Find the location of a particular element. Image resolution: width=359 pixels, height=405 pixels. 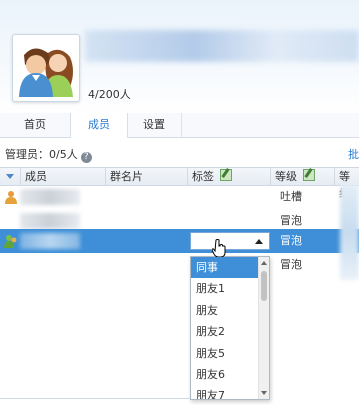

dropdown-scrollbar is located at coordinates (263, 328).